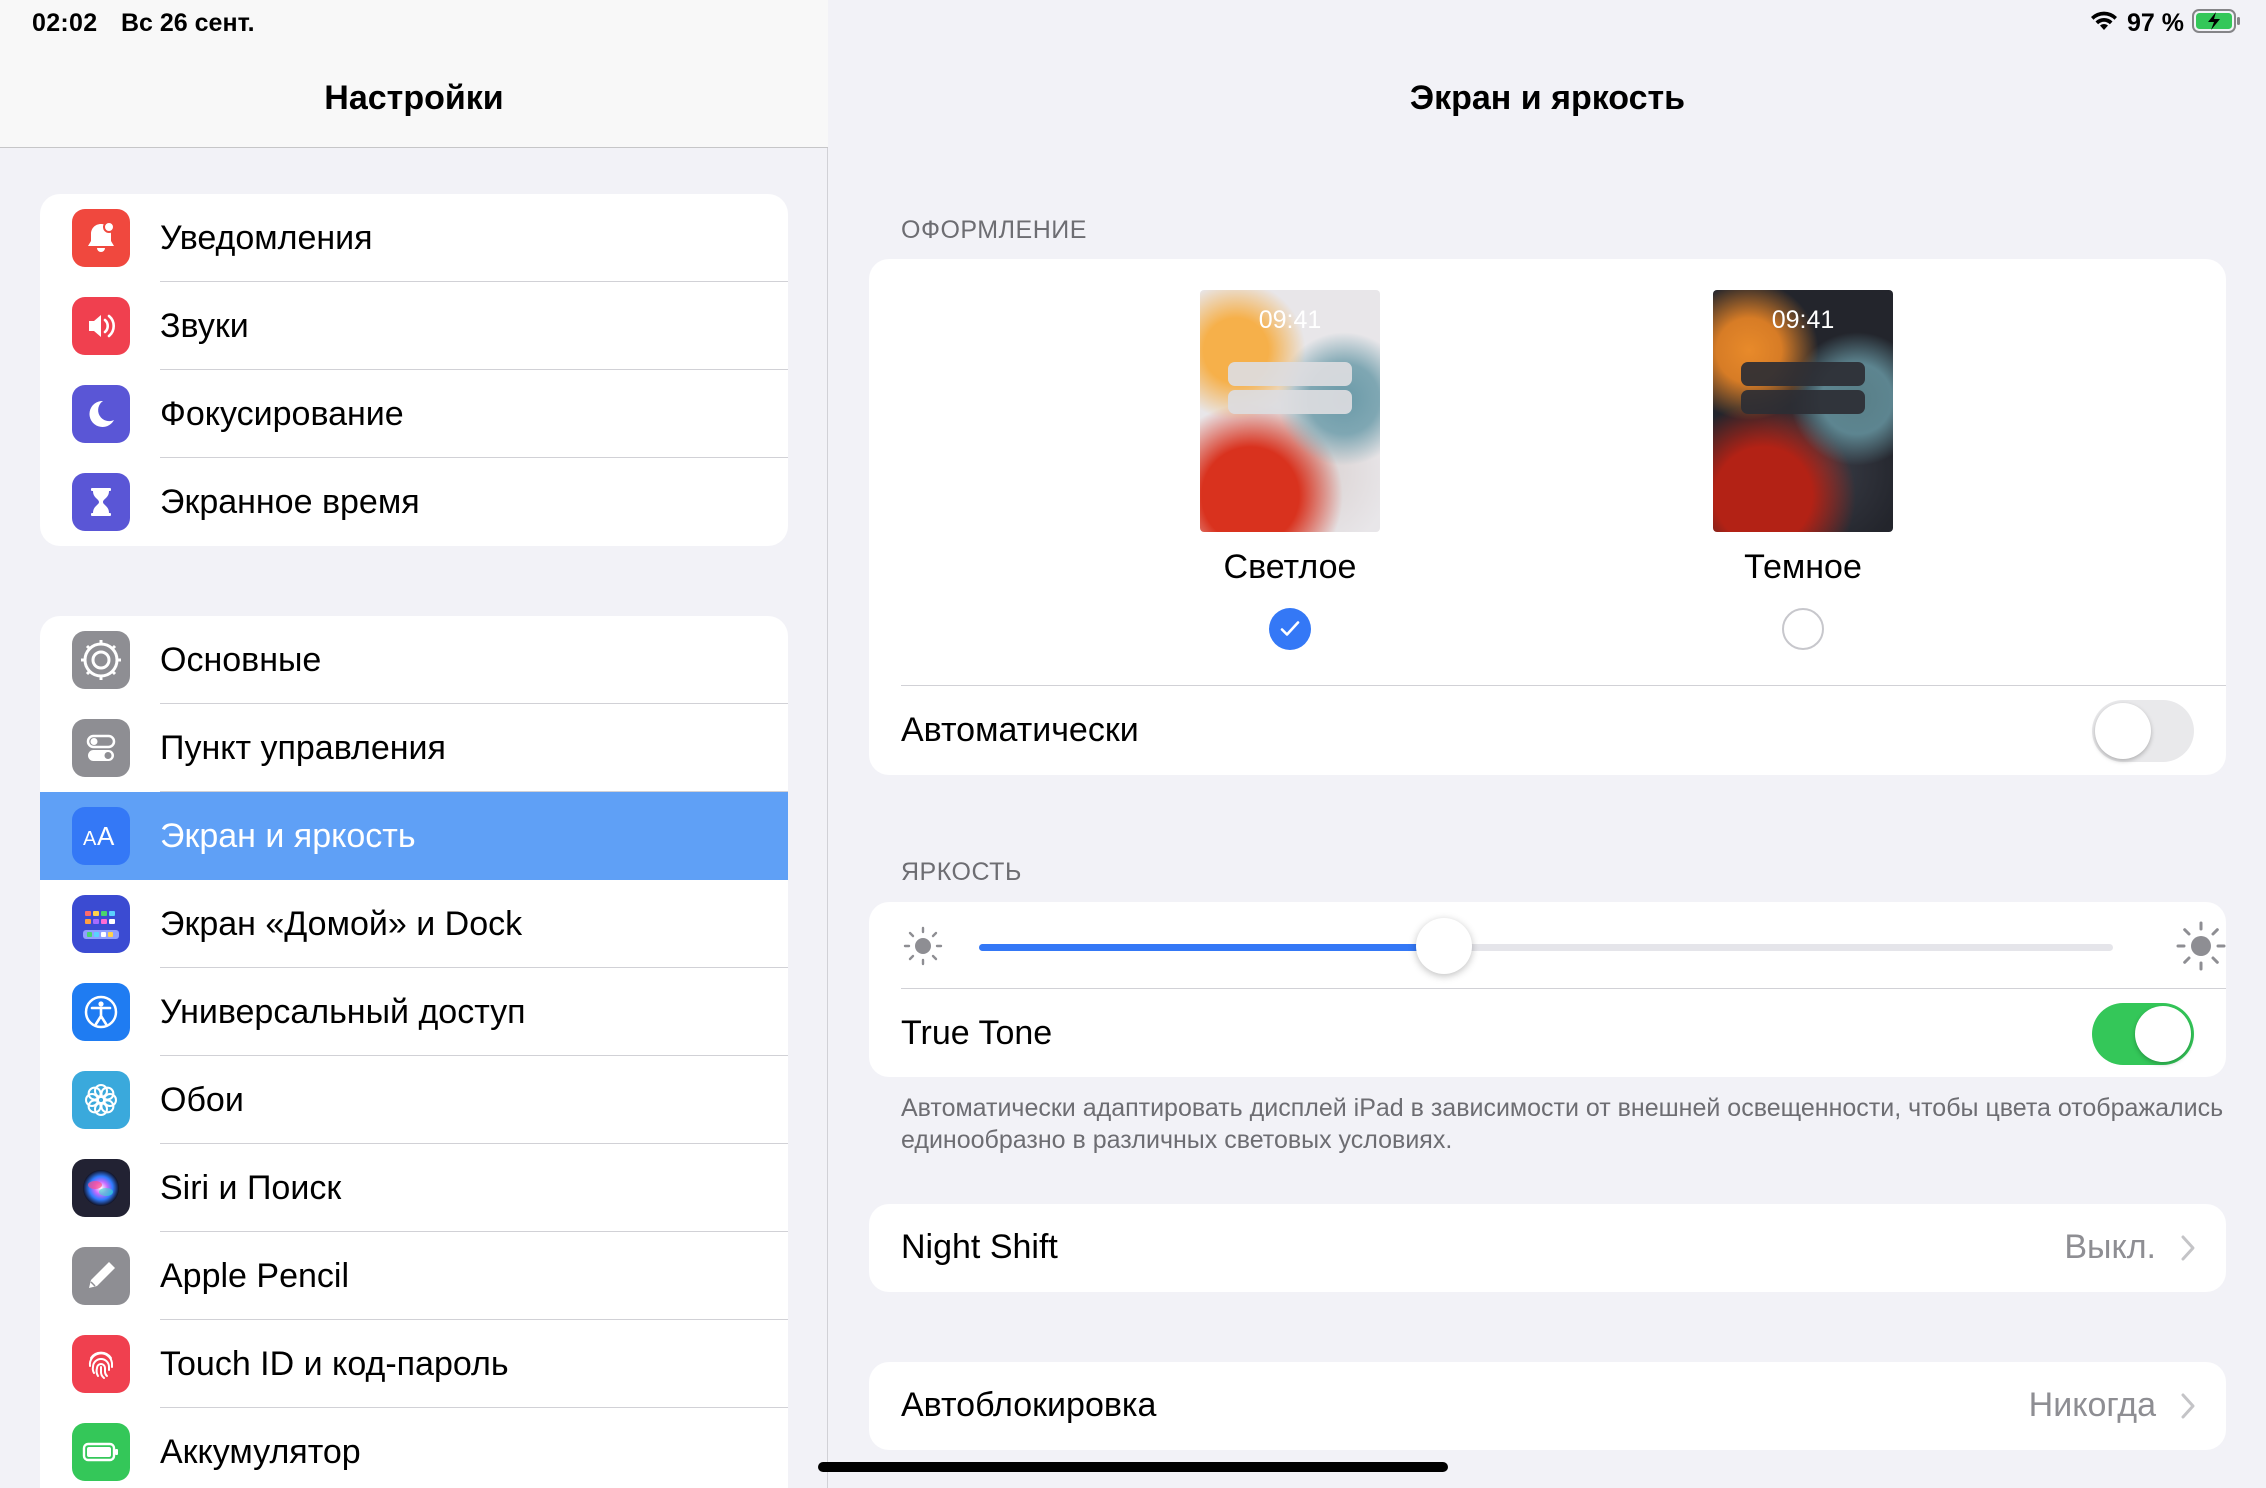  Describe the element at coordinates (101, 1364) in the screenshot. I see `fingerprint-icon` at that location.